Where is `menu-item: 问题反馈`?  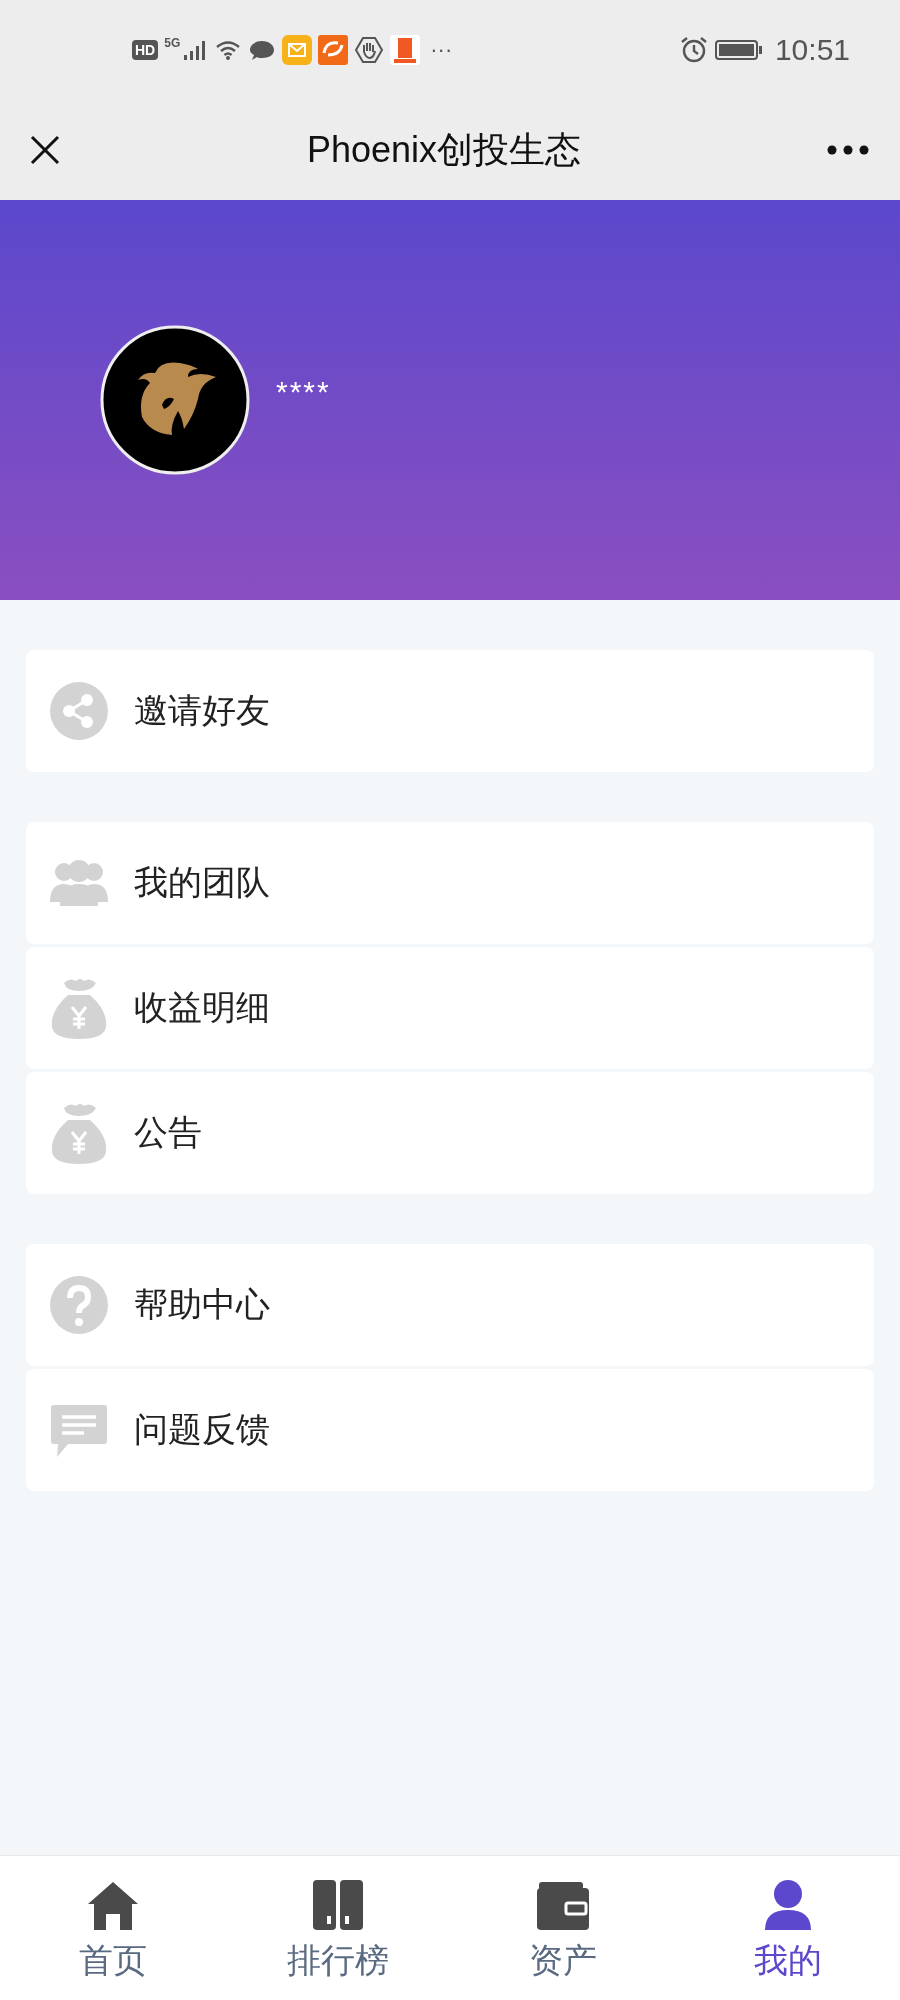 menu-item: 问题反馈 is located at coordinates (450, 1430).